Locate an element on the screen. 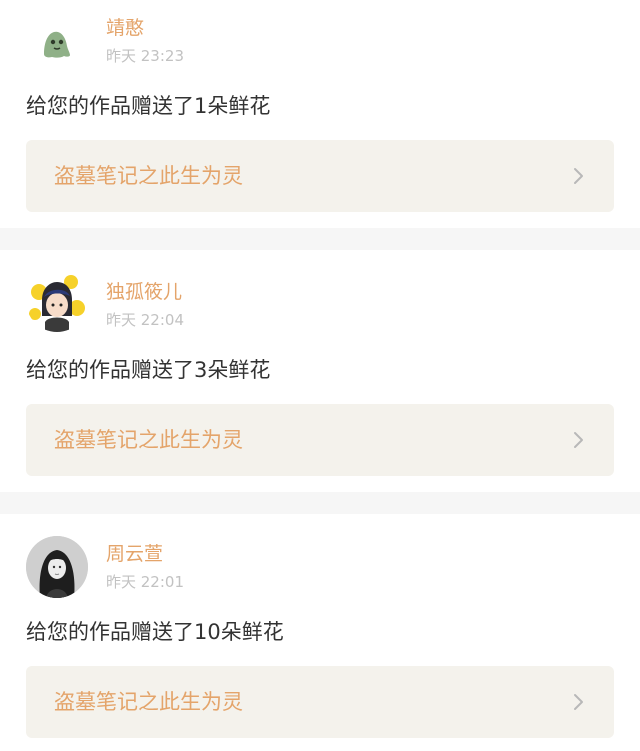 The image size is (640, 751). photo-girl-avatar-icon is located at coordinates (57, 567).